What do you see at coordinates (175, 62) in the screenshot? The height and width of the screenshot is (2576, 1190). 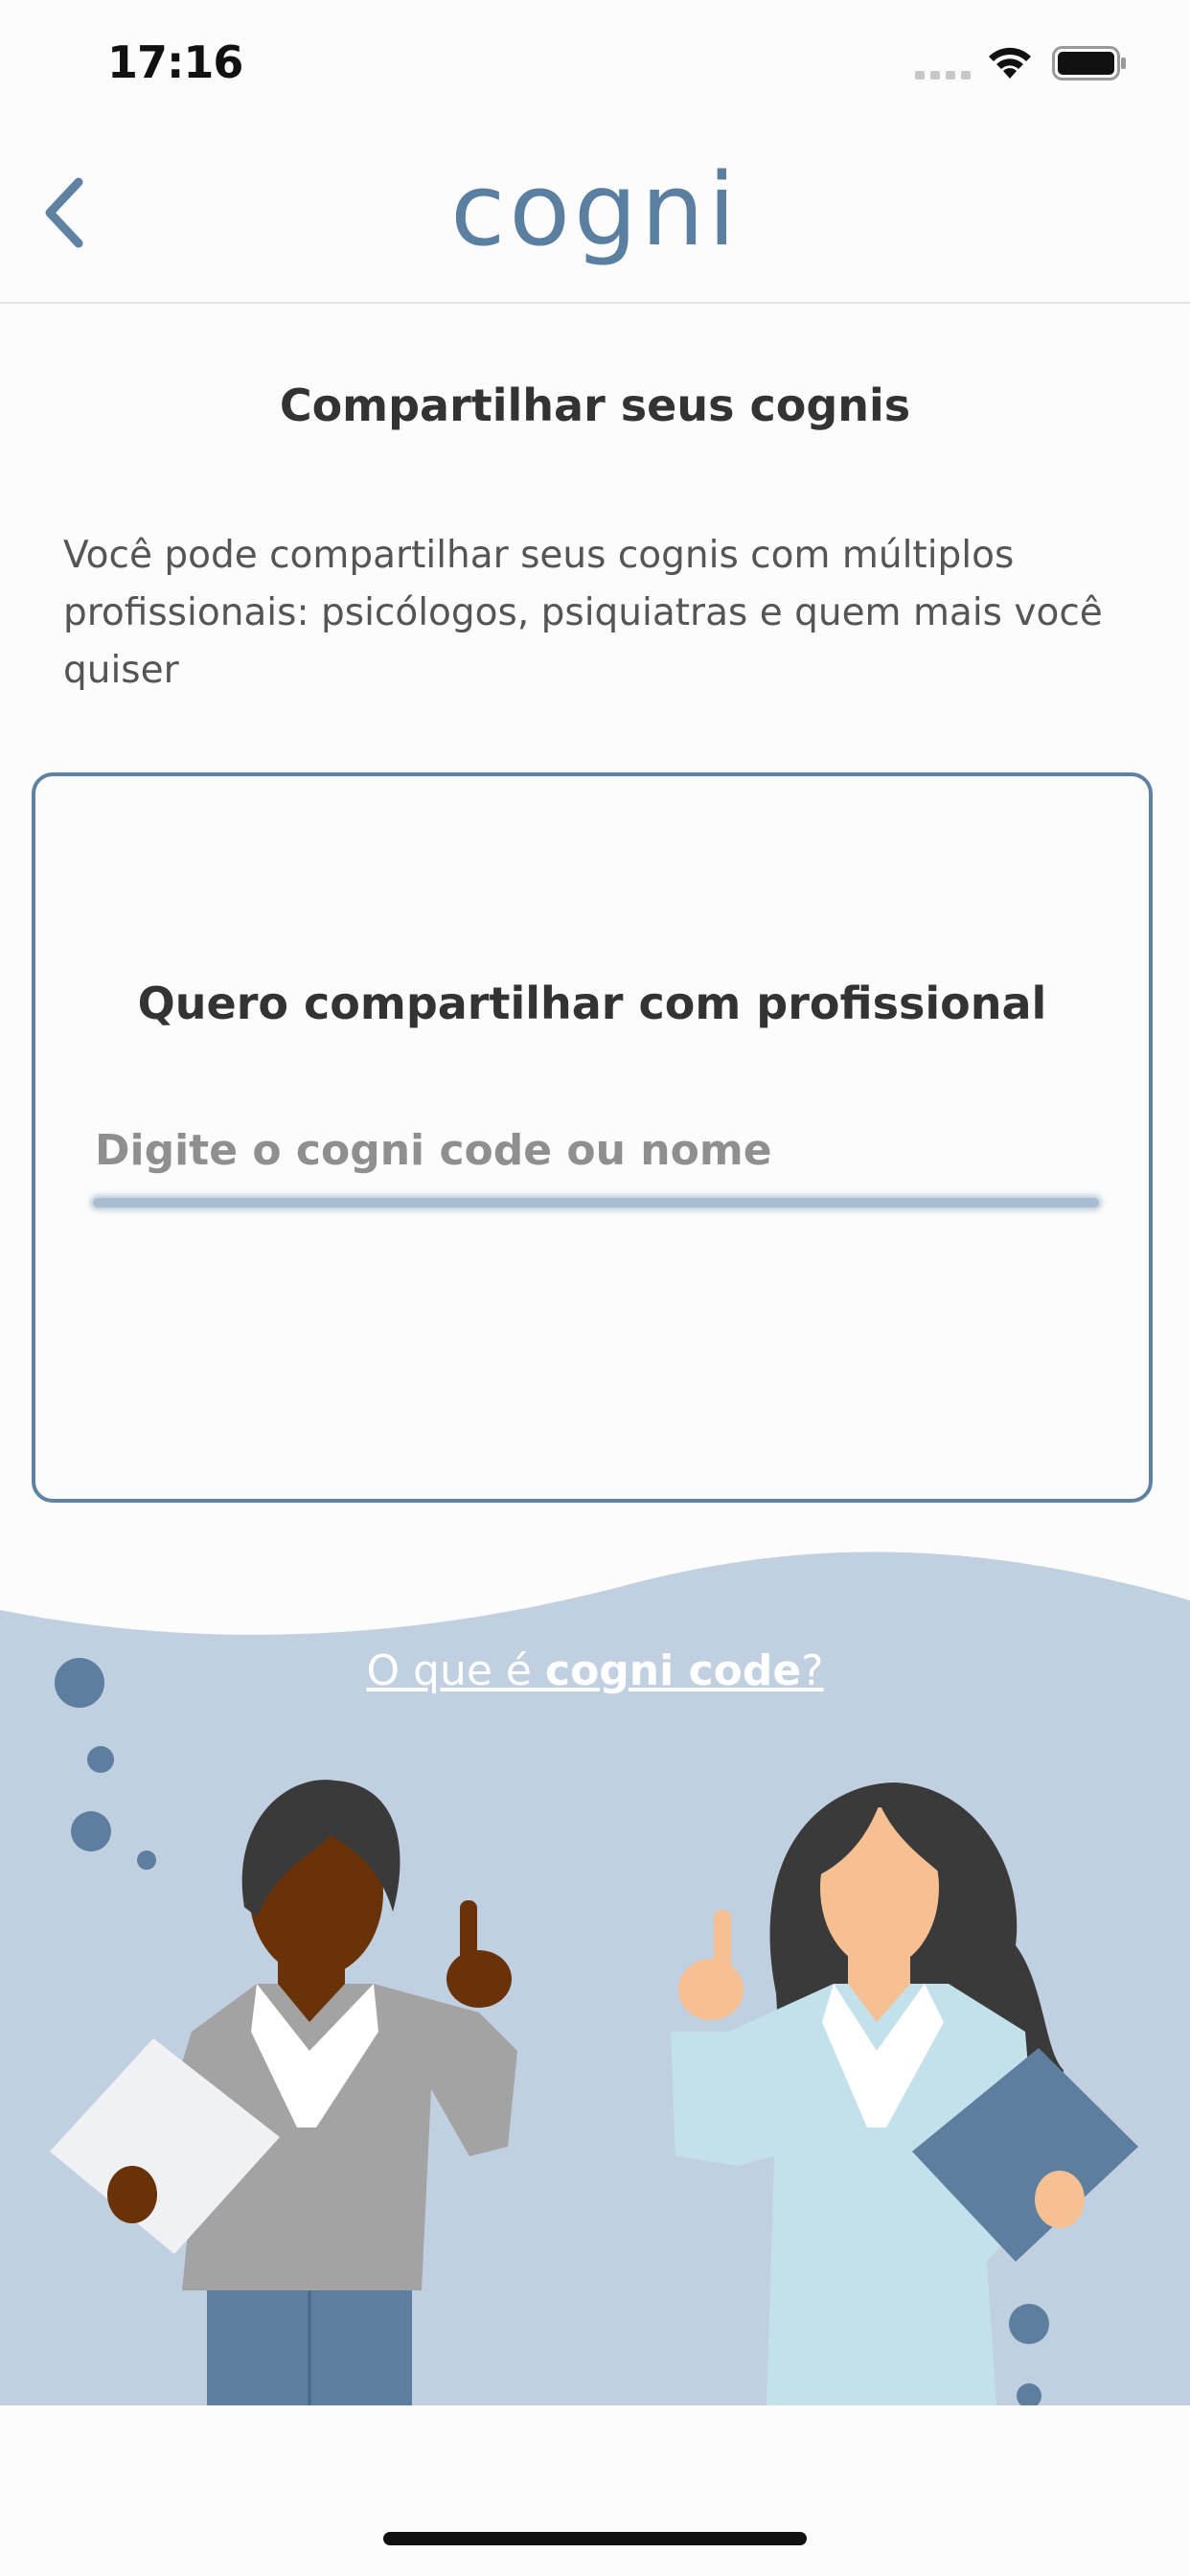 I see `status-time: 17:16` at bounding box center [175, 62].